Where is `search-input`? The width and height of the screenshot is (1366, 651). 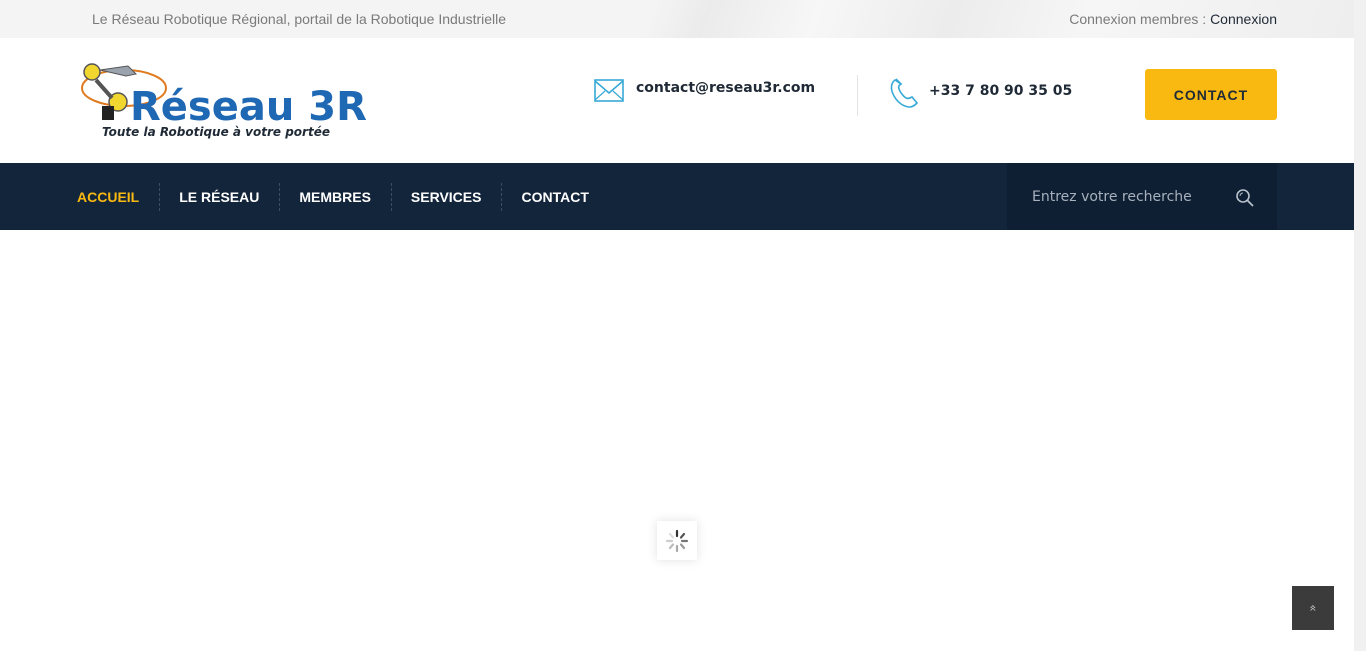
search-input is located at coordinates (1127, 196).